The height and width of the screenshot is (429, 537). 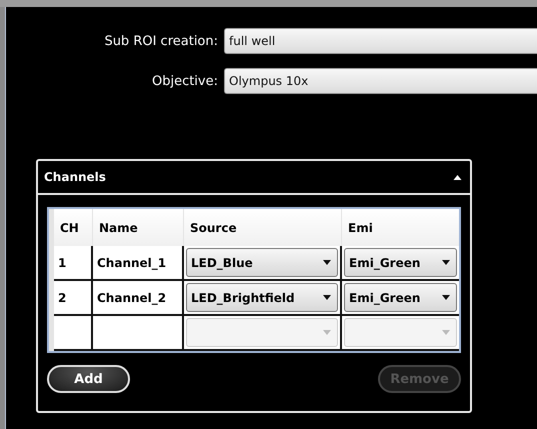 What do you see at coordinates (161, 41) in the screenshot?
I see `field-label: Sub ROI creation:` at bounding box center [161, 41].